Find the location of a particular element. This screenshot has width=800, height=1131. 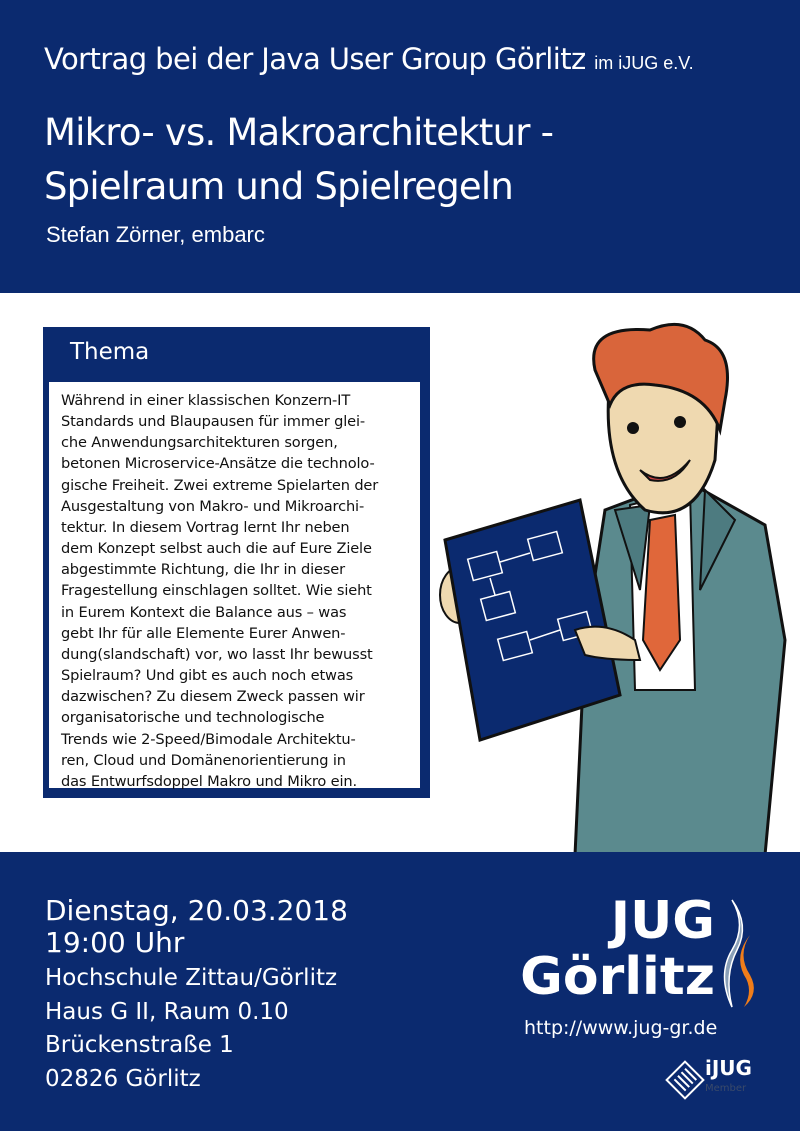

abstract-line: ren, Cloud und Domänenorientierung in is located at coordinates (203, 760).